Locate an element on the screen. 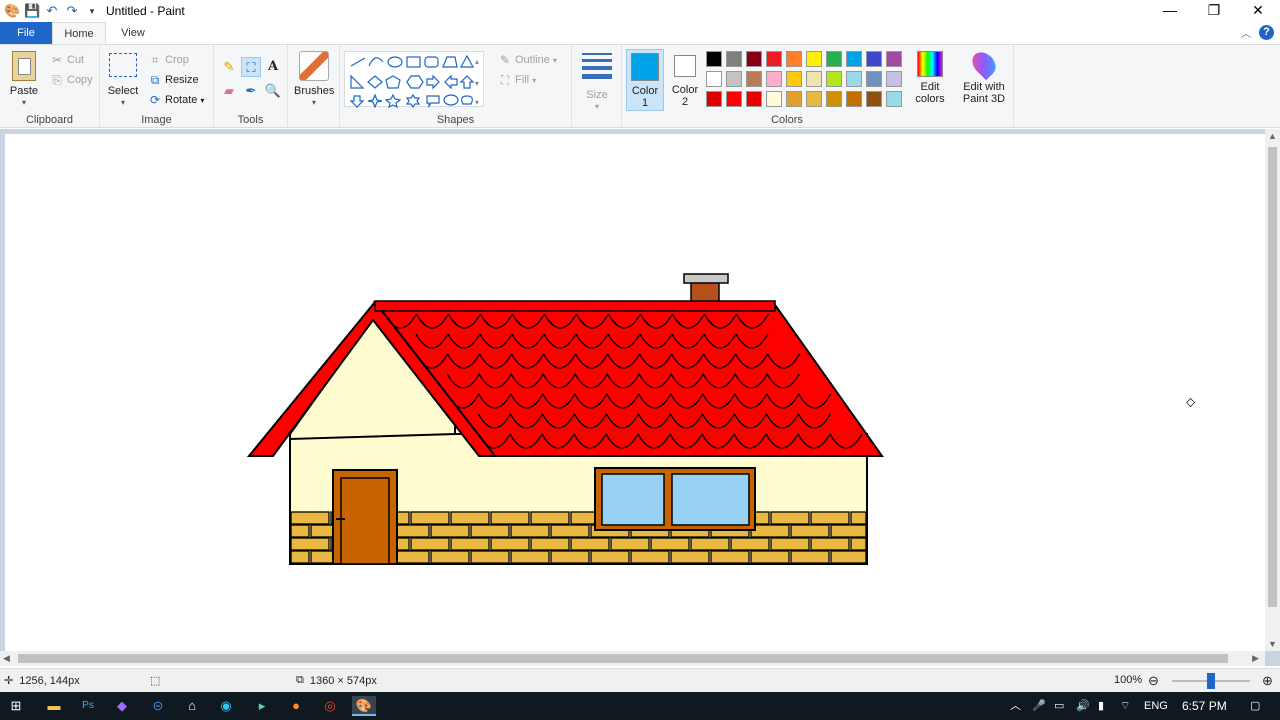  rectangular-callout-shape-icon is located at coordinates (433, 101).